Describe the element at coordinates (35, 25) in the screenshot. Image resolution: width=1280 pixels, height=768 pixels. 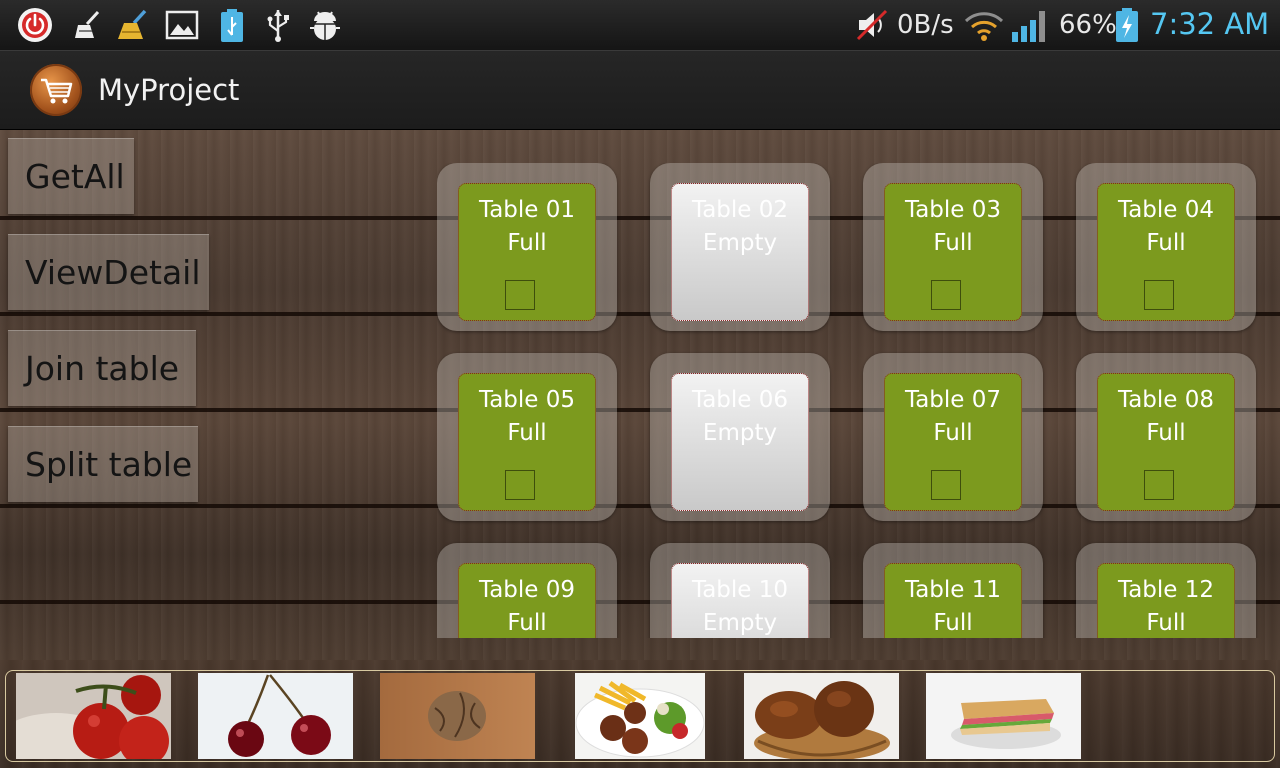
I see `power-icon` at that location.